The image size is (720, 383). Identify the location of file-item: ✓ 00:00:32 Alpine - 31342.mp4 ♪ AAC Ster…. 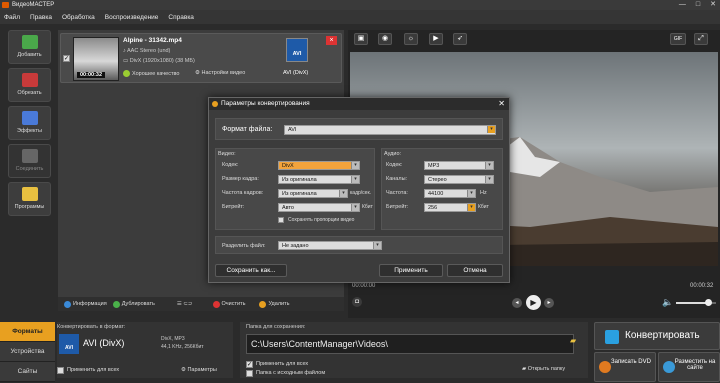
(201, 58).